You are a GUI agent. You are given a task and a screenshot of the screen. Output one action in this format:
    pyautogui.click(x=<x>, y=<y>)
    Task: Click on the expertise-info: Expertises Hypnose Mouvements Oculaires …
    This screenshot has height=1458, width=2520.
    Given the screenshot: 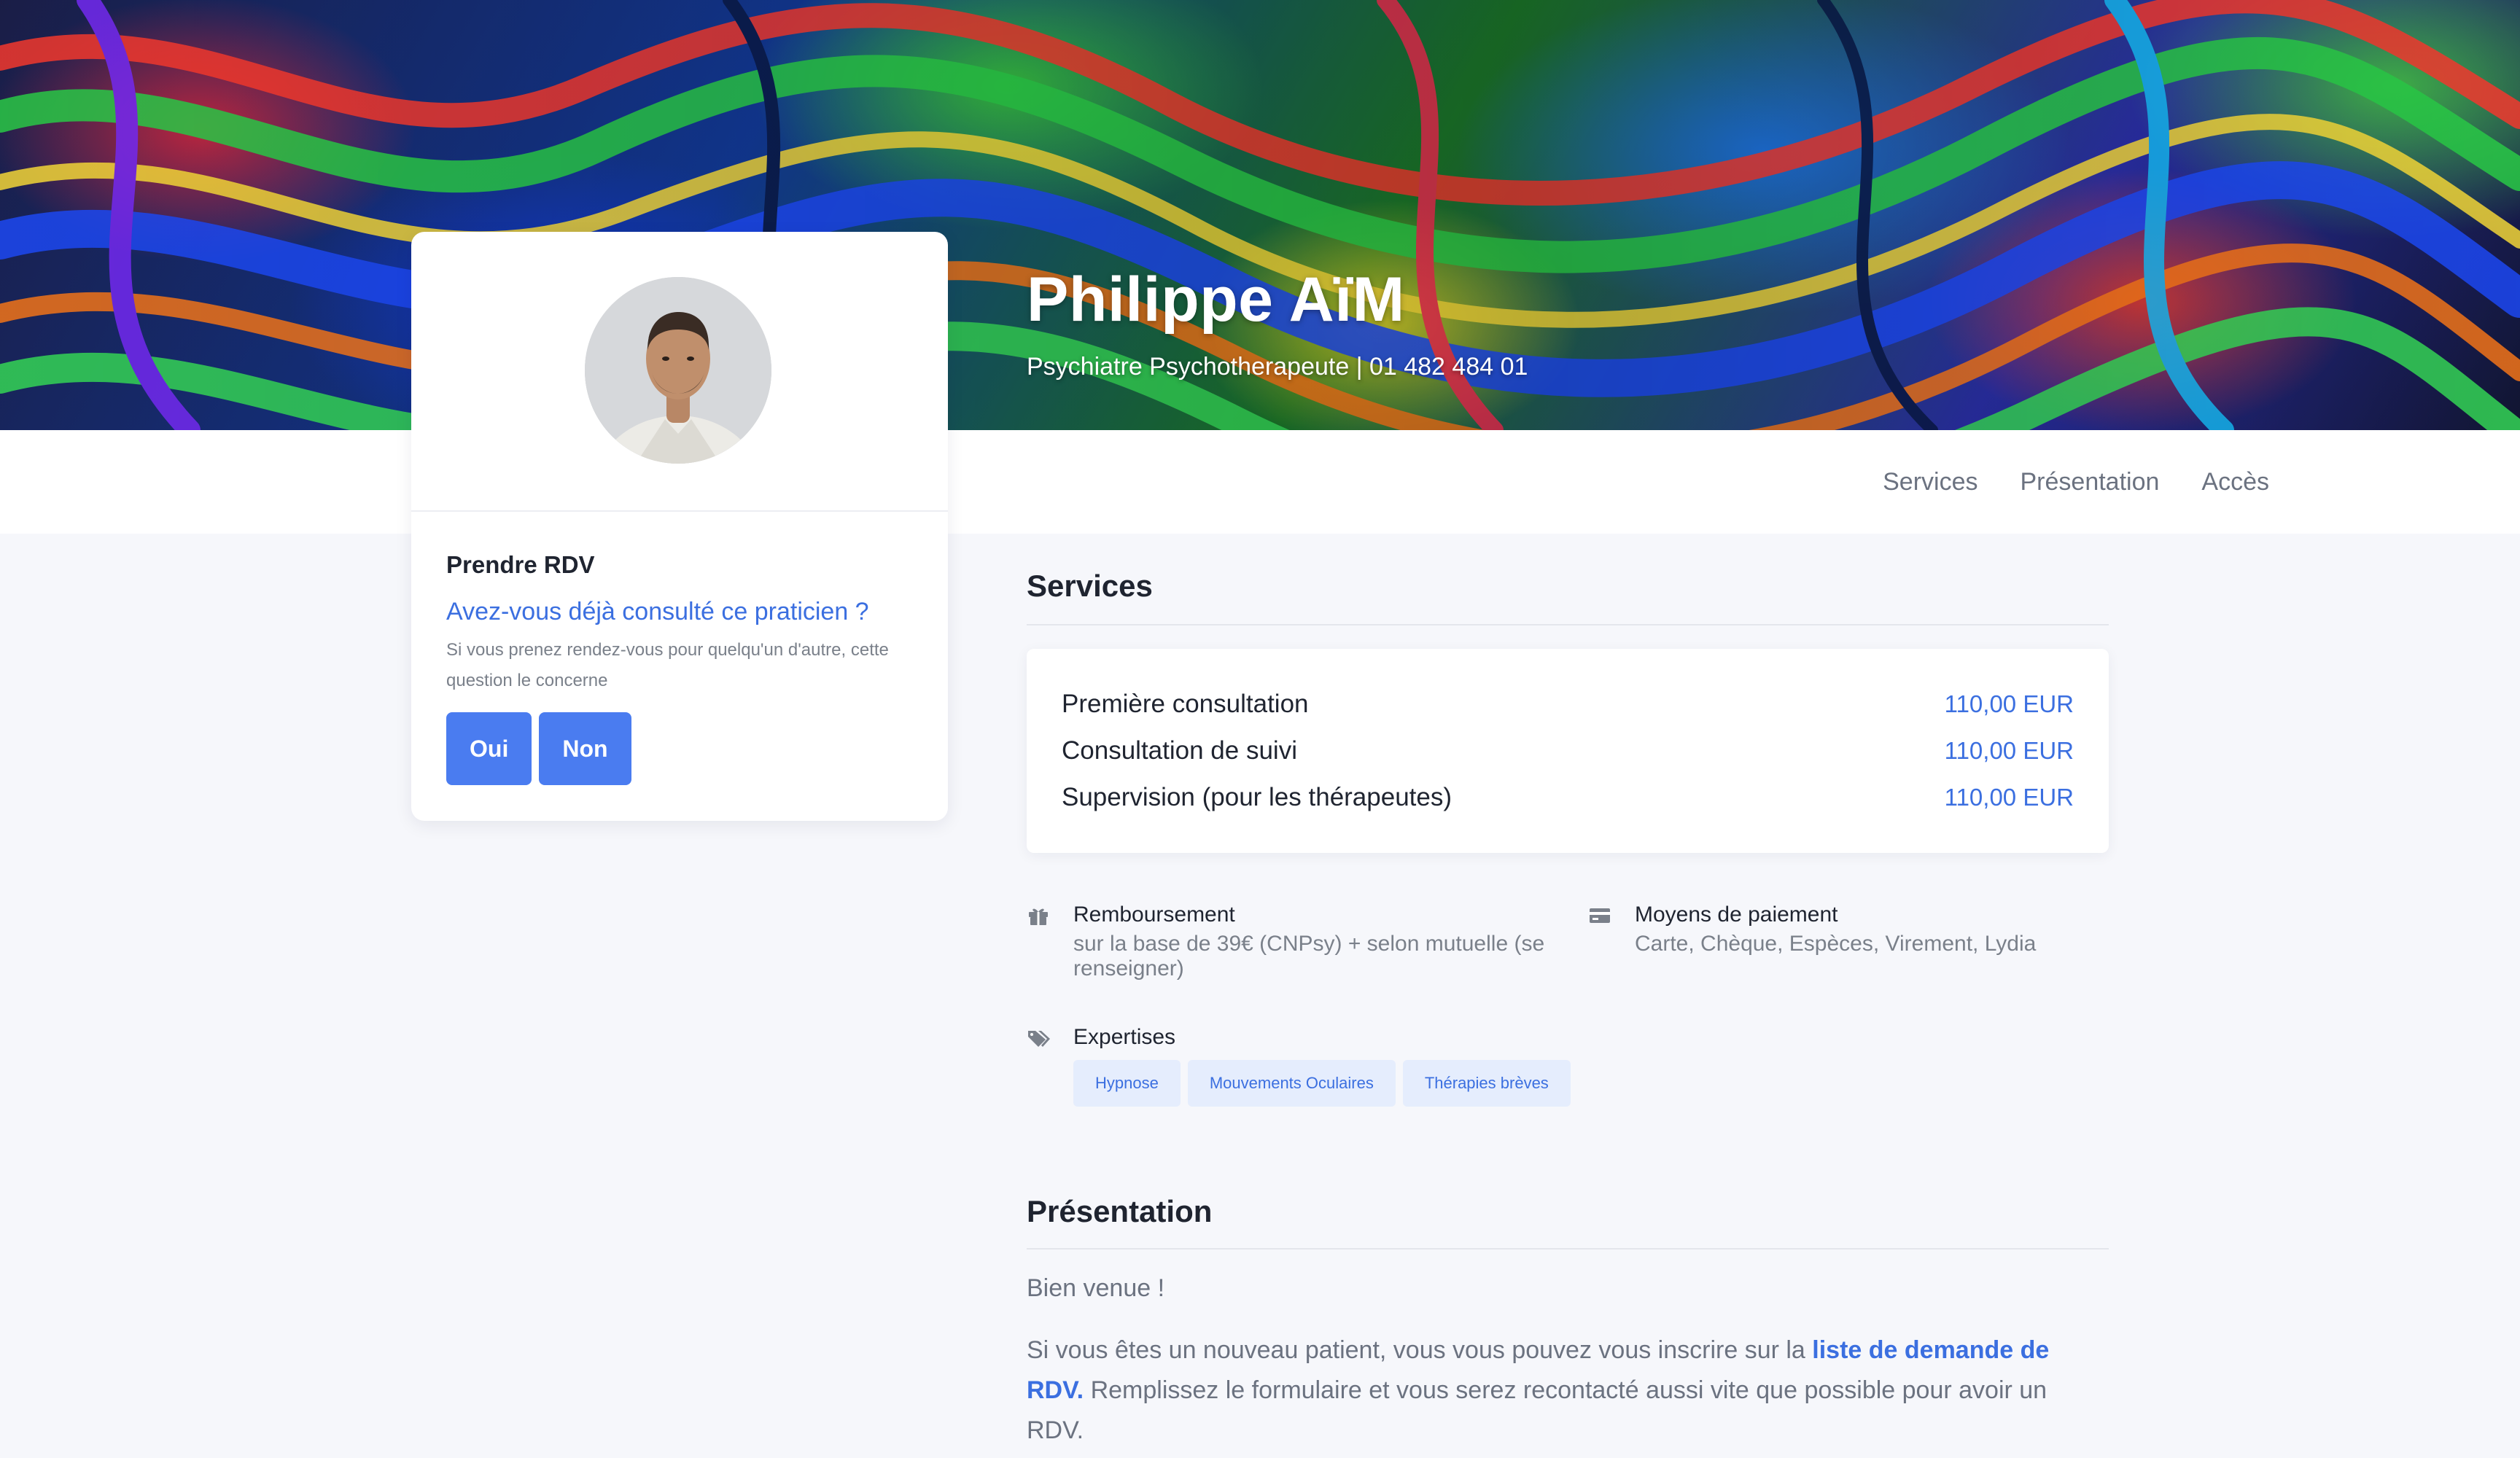 What is the action you would take?
    pyautogui.click(x=1568, y=1066)
    